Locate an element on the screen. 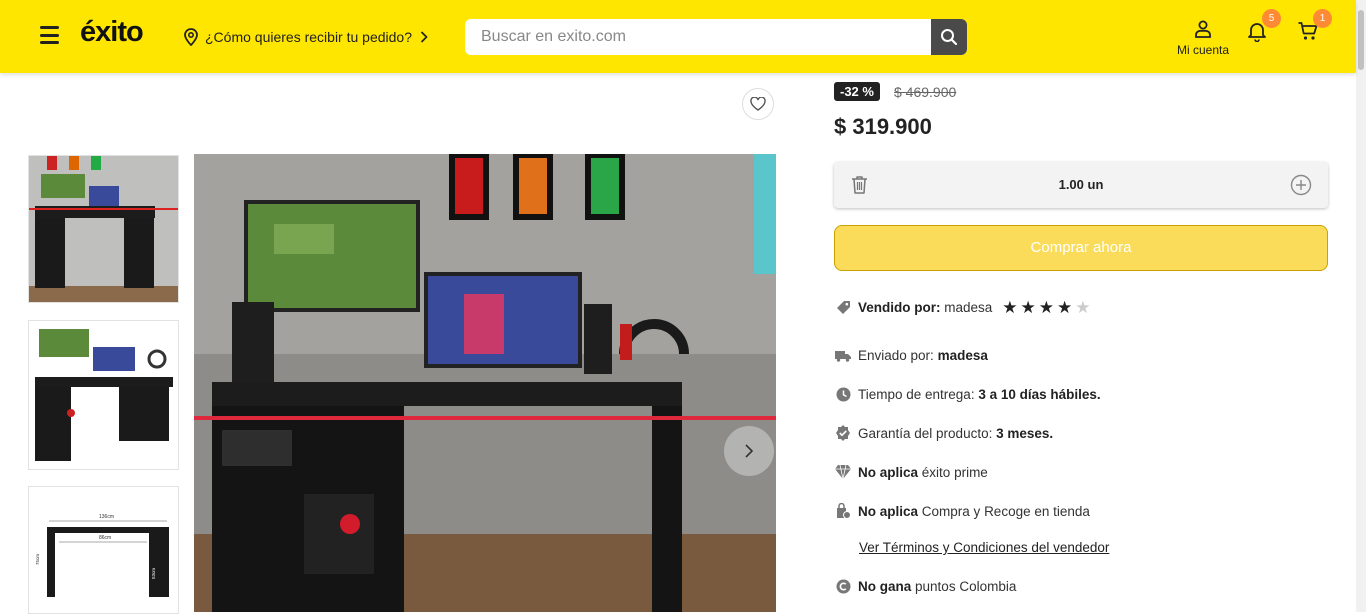  heart-icon is located at coordinates (758, 104).